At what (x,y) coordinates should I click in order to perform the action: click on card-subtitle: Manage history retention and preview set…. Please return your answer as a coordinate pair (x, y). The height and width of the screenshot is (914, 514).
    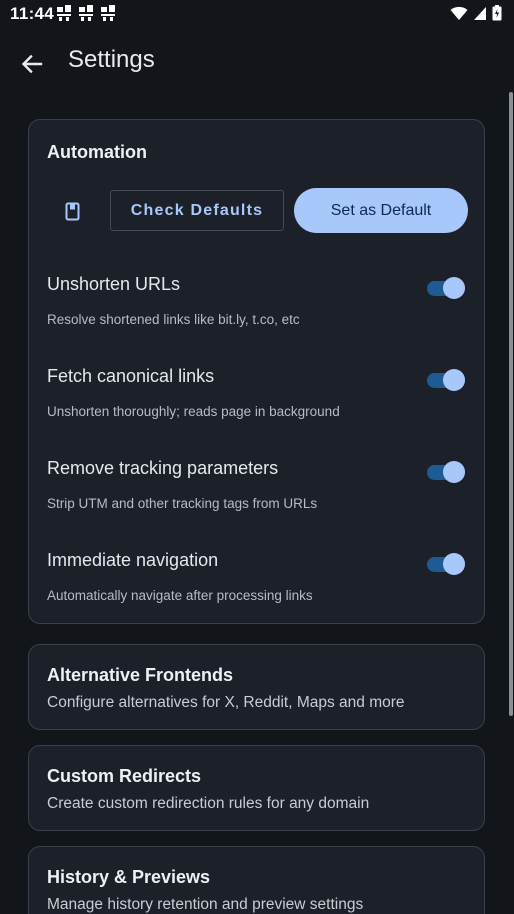
    Looking at the image, I should click on (205, 904).